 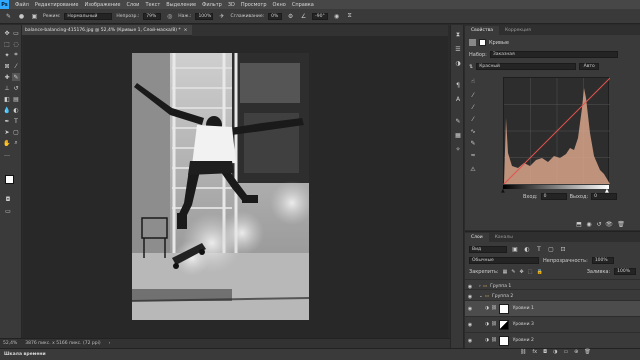 I want to click on auto-button: Авто, so click(x=589, y=66).